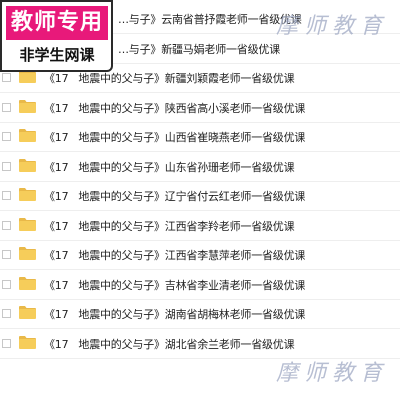 The width and height of the screenshot is (400, 400). I want to click on file-name-text: 地震中的父与子》湖南省胡梅林老师一省级优课, so click(192, 314).